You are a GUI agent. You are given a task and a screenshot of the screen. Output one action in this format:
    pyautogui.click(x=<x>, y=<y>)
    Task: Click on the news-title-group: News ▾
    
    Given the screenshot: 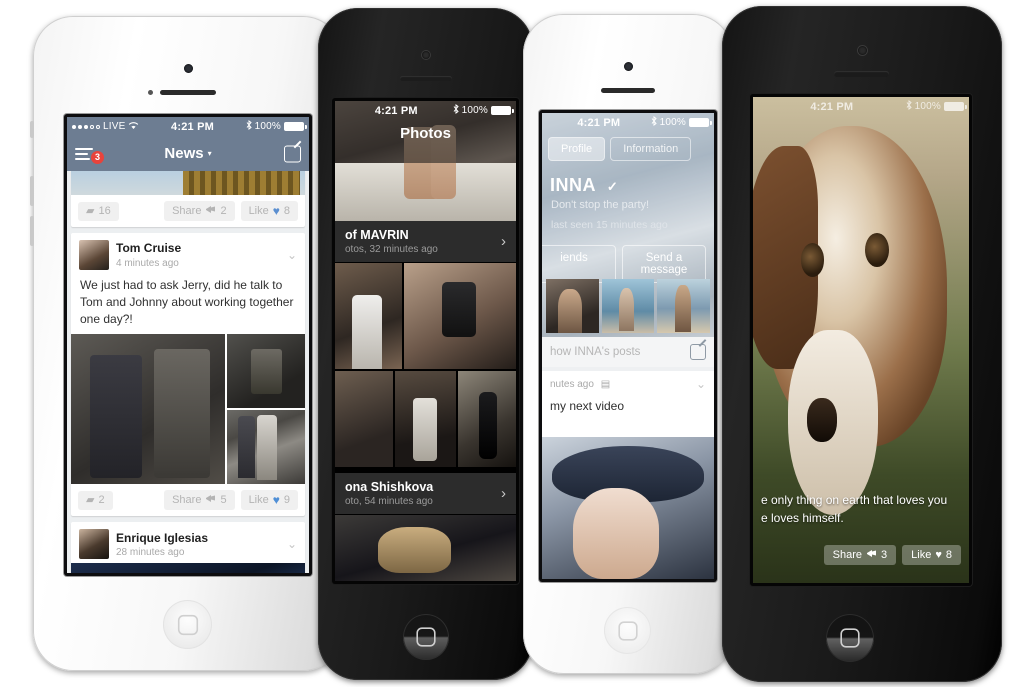 What is the action you would take?
    pyautogui.click(x=187, y=153)
    